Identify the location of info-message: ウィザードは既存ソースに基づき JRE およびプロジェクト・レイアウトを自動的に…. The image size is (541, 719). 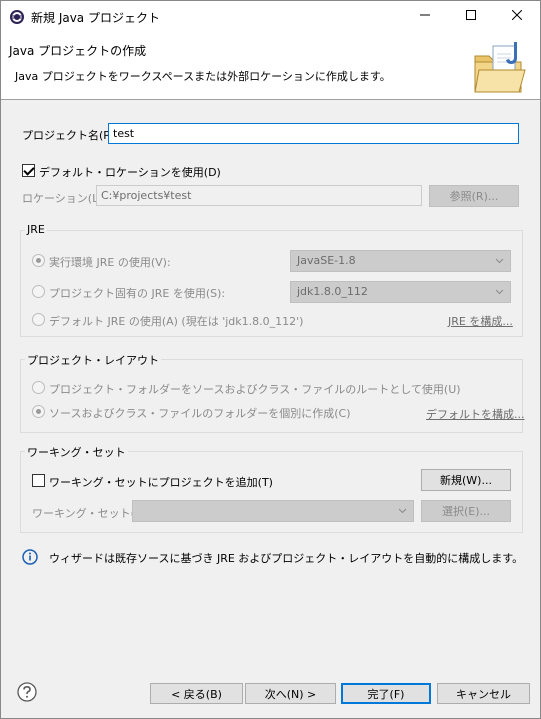
(286, 558).